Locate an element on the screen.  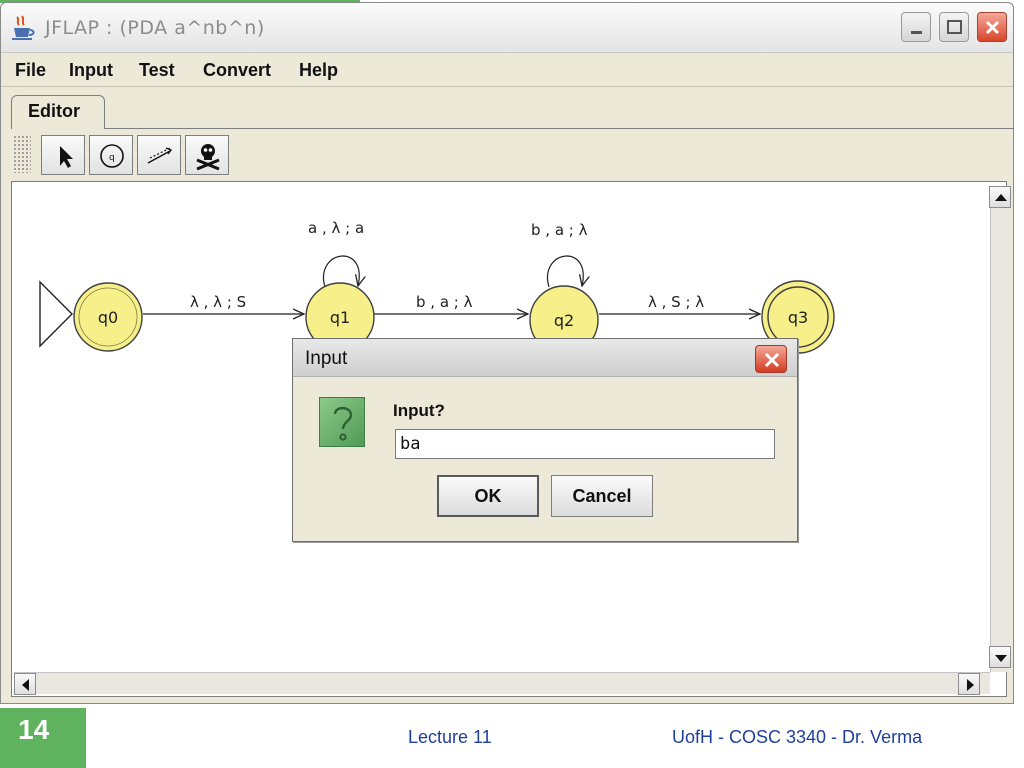
transition-creator-tool is located at coordinates (159, 155).